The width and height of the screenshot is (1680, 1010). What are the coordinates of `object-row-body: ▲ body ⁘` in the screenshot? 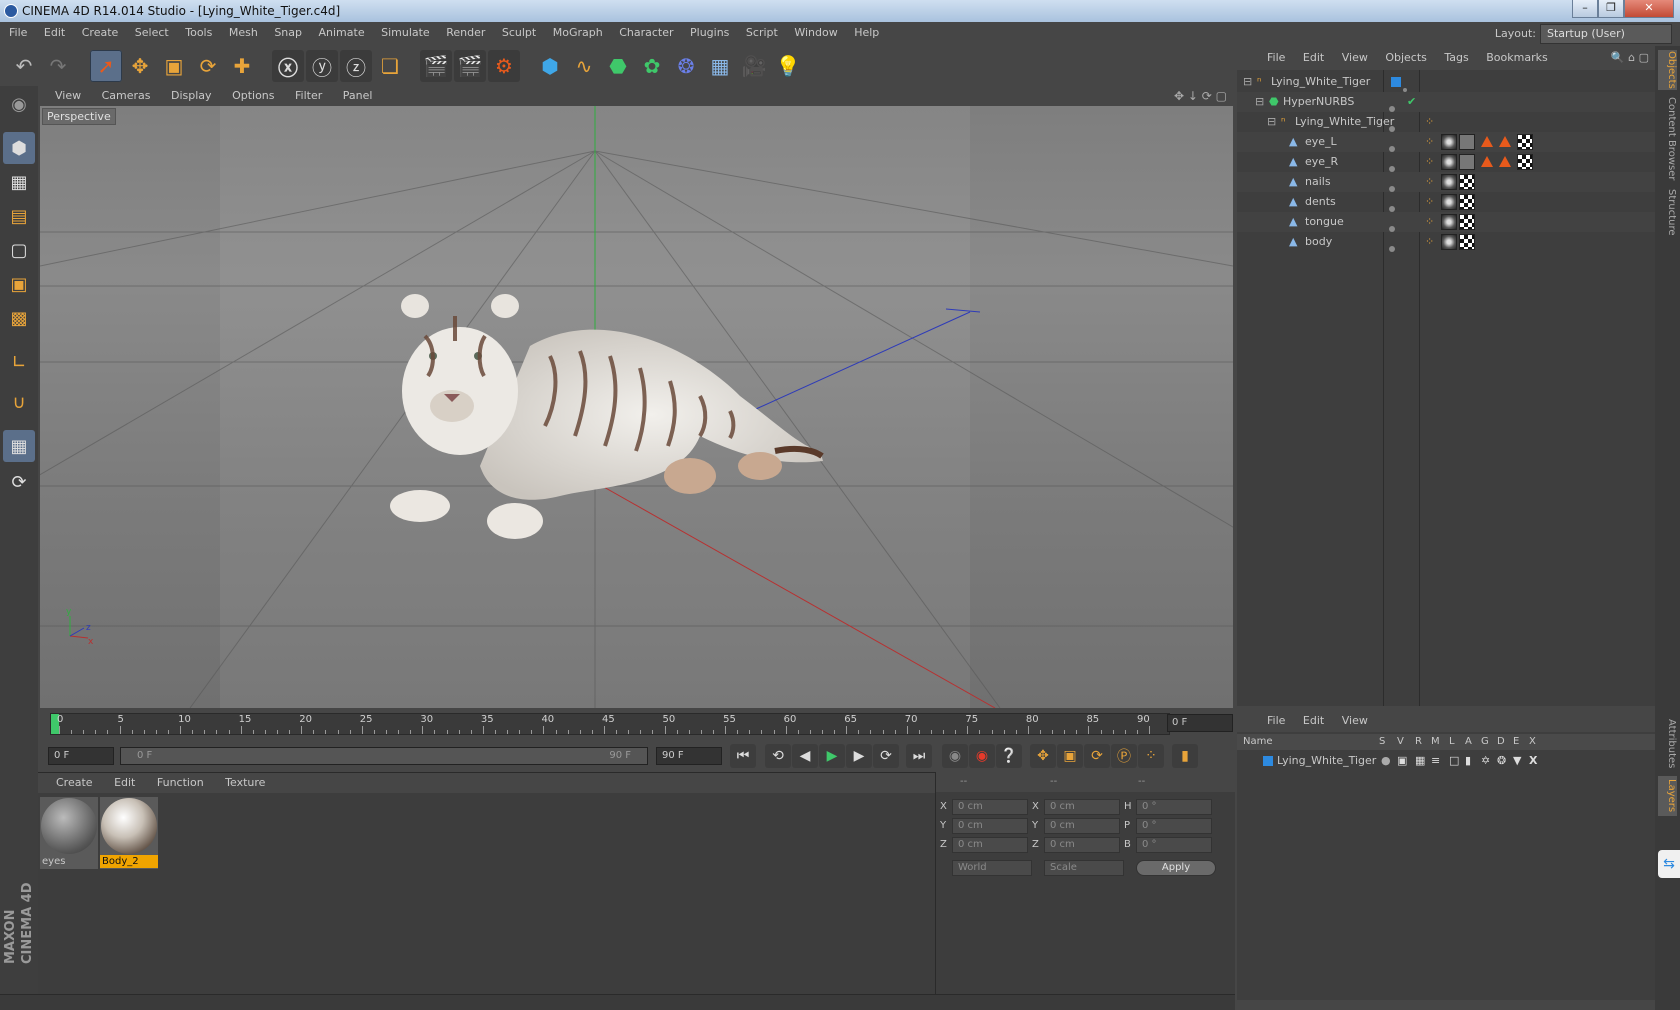 It's located at (1446, 242).